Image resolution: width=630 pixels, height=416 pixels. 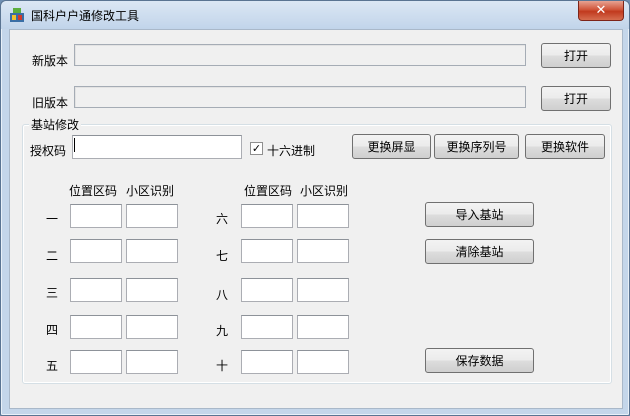 I want to click on close-button: ✕, so click(x=601, y=11).